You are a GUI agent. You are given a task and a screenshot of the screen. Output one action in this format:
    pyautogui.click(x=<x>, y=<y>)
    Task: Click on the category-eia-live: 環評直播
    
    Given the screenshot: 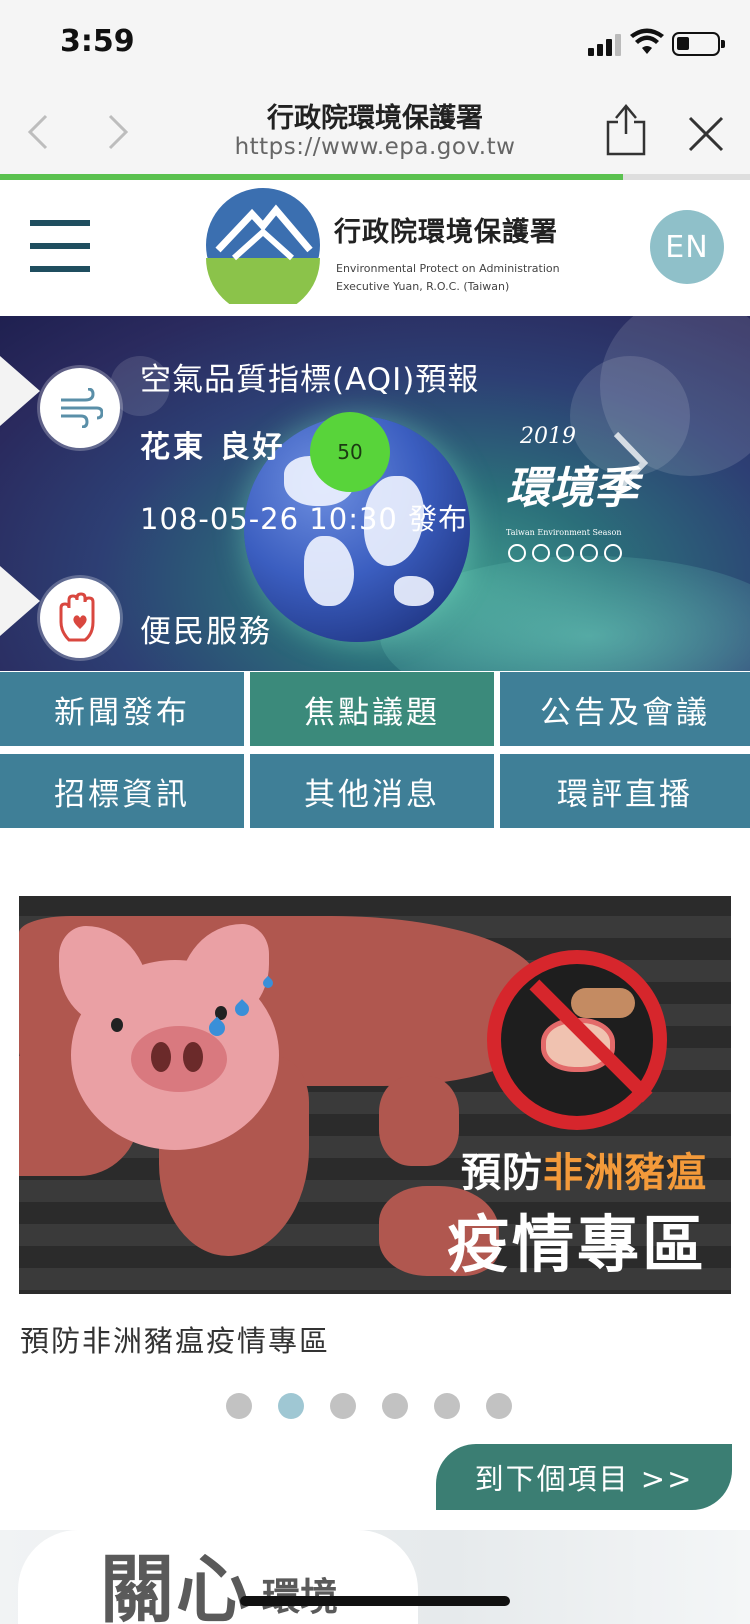 What is the action you would take?
    pyautogui.click(x=625, y=791)
    